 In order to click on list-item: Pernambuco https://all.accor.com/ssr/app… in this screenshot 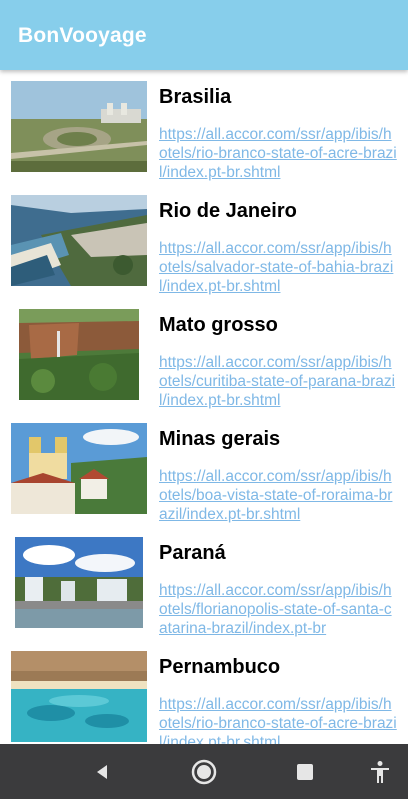, I will do `click(204, 692)`.